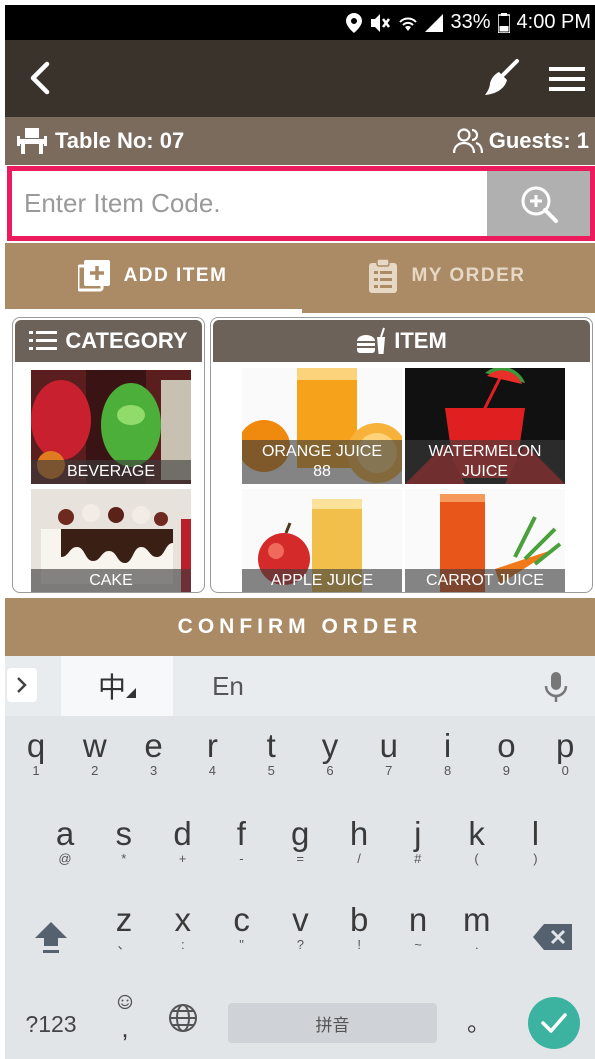 The height and width of the screenshot is (1059, 595). Describe the element at coordinates (535, 841) in the screenshot. I see `key-l: l)` at that location.